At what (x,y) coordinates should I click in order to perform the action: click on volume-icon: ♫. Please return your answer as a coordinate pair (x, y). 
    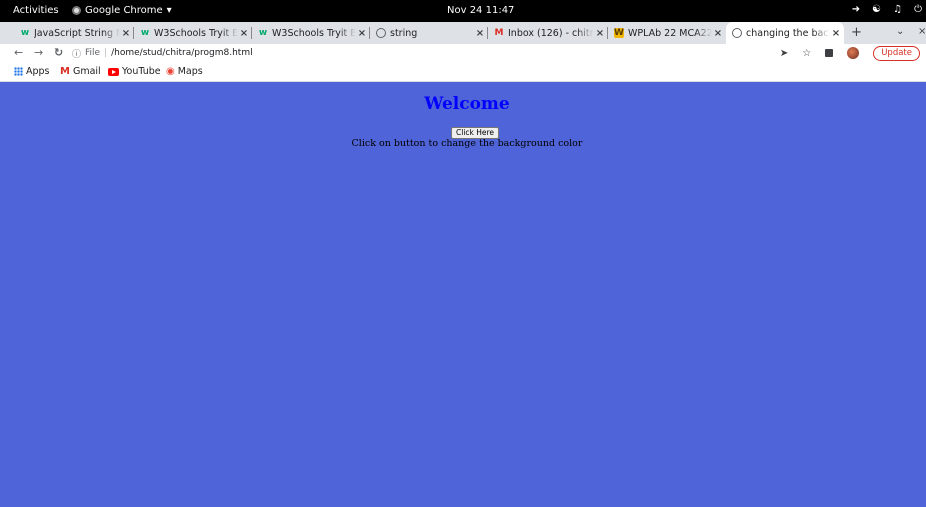
    Looking at the image, I should click on (897, 9).